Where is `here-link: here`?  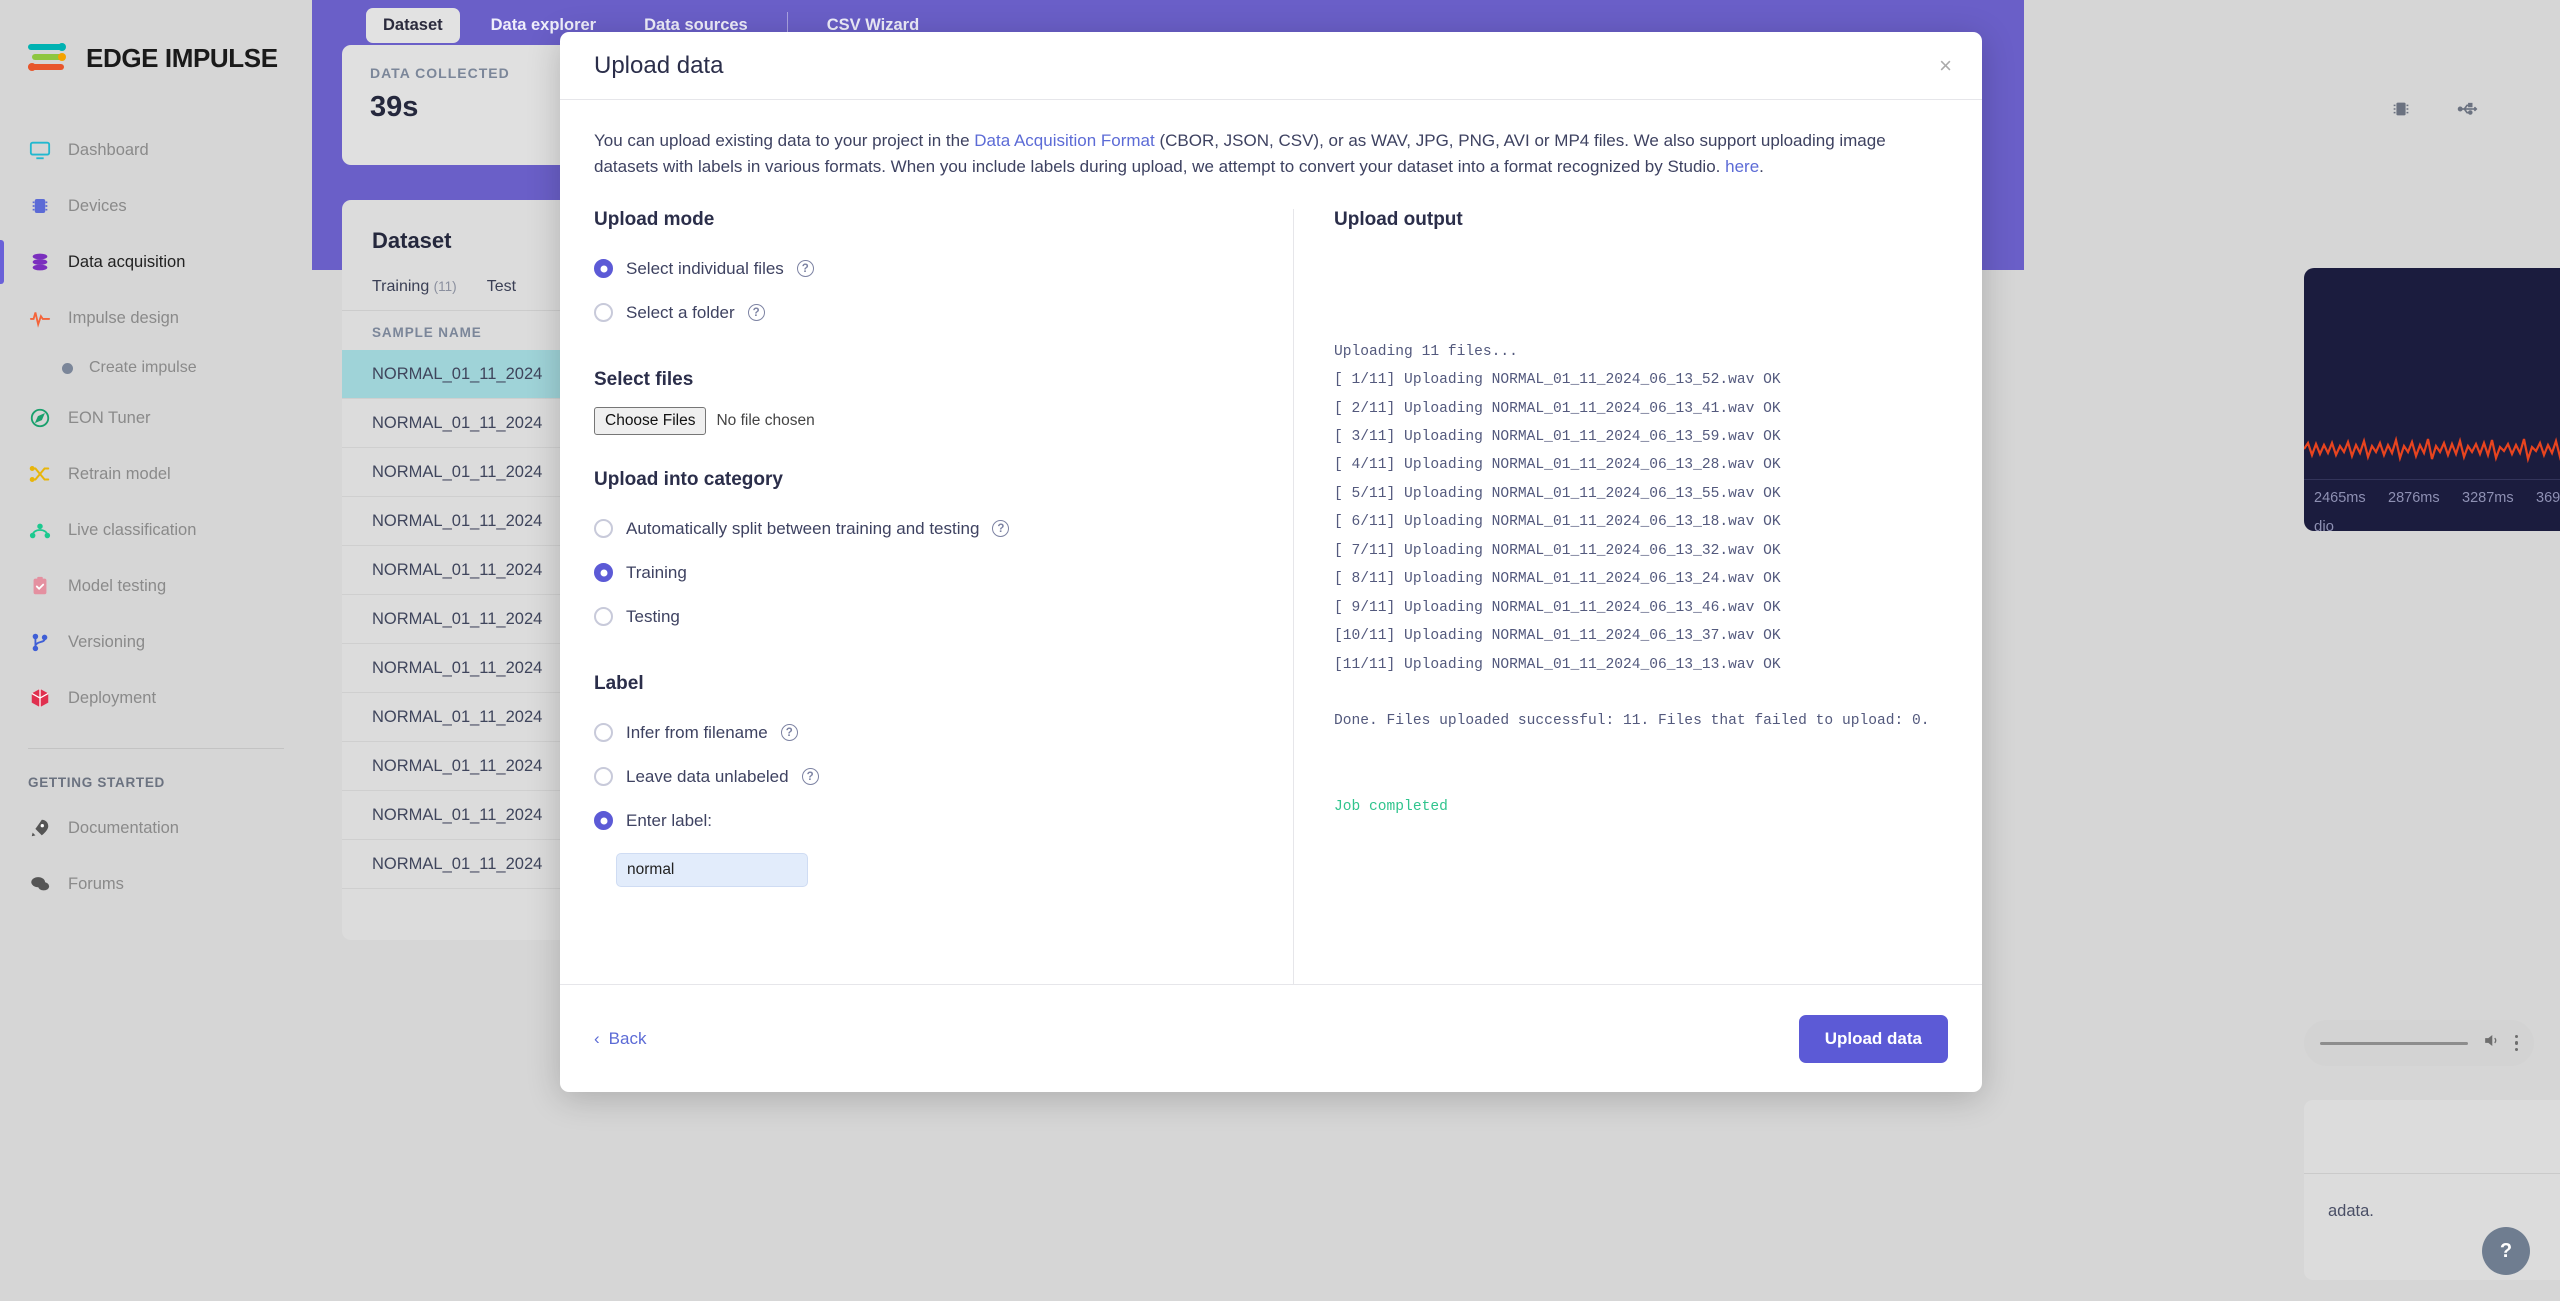
here-link: here is located at coordinates (1742, 166).